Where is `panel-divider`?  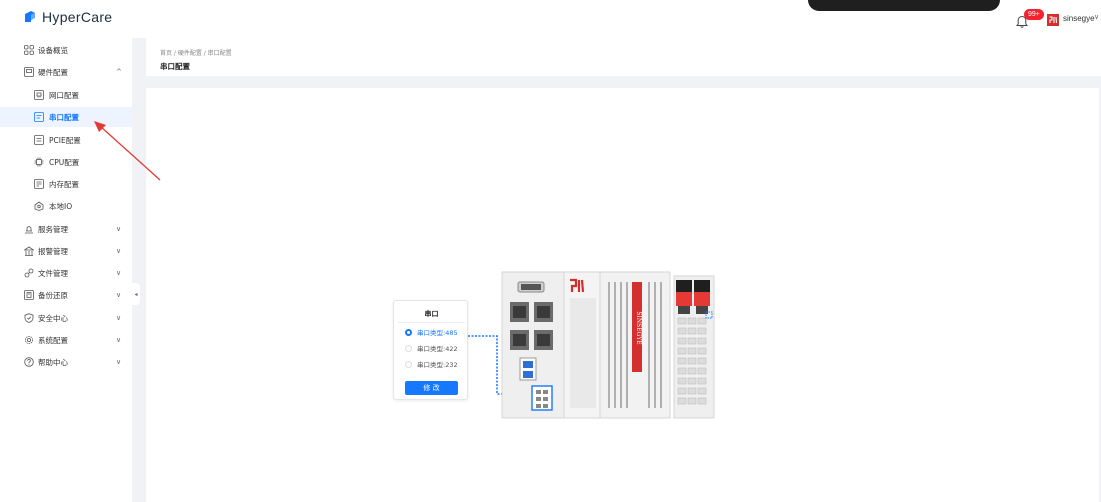 panel-divider is located at coordinates (431, 322).